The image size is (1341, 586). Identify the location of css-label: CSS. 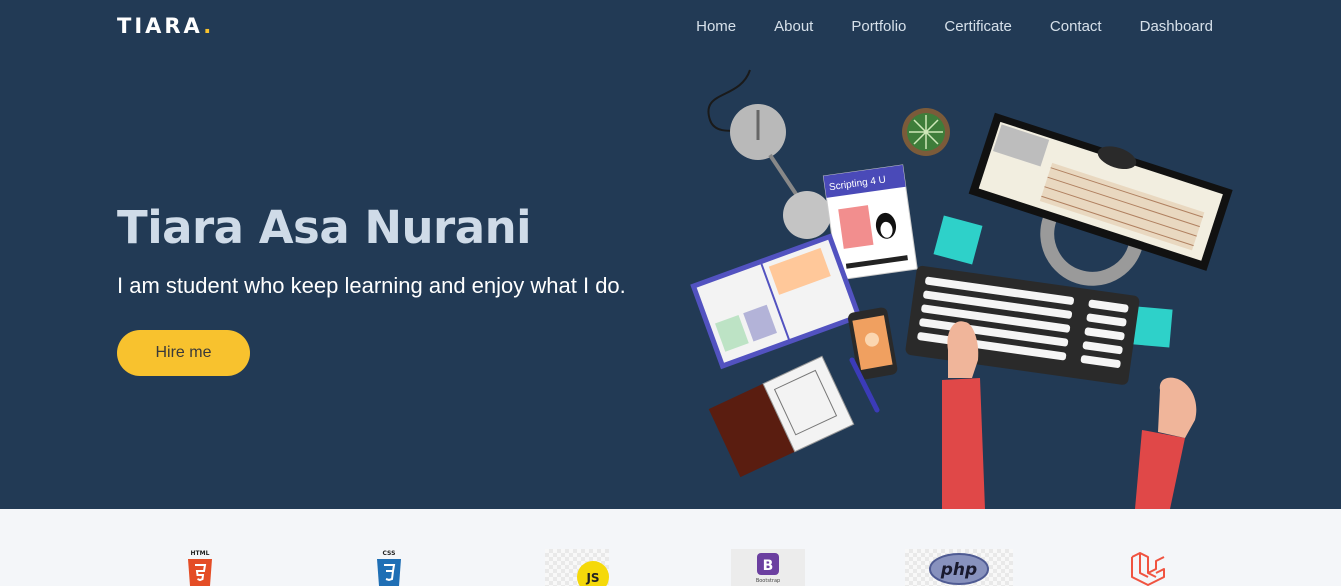
(389, 553).